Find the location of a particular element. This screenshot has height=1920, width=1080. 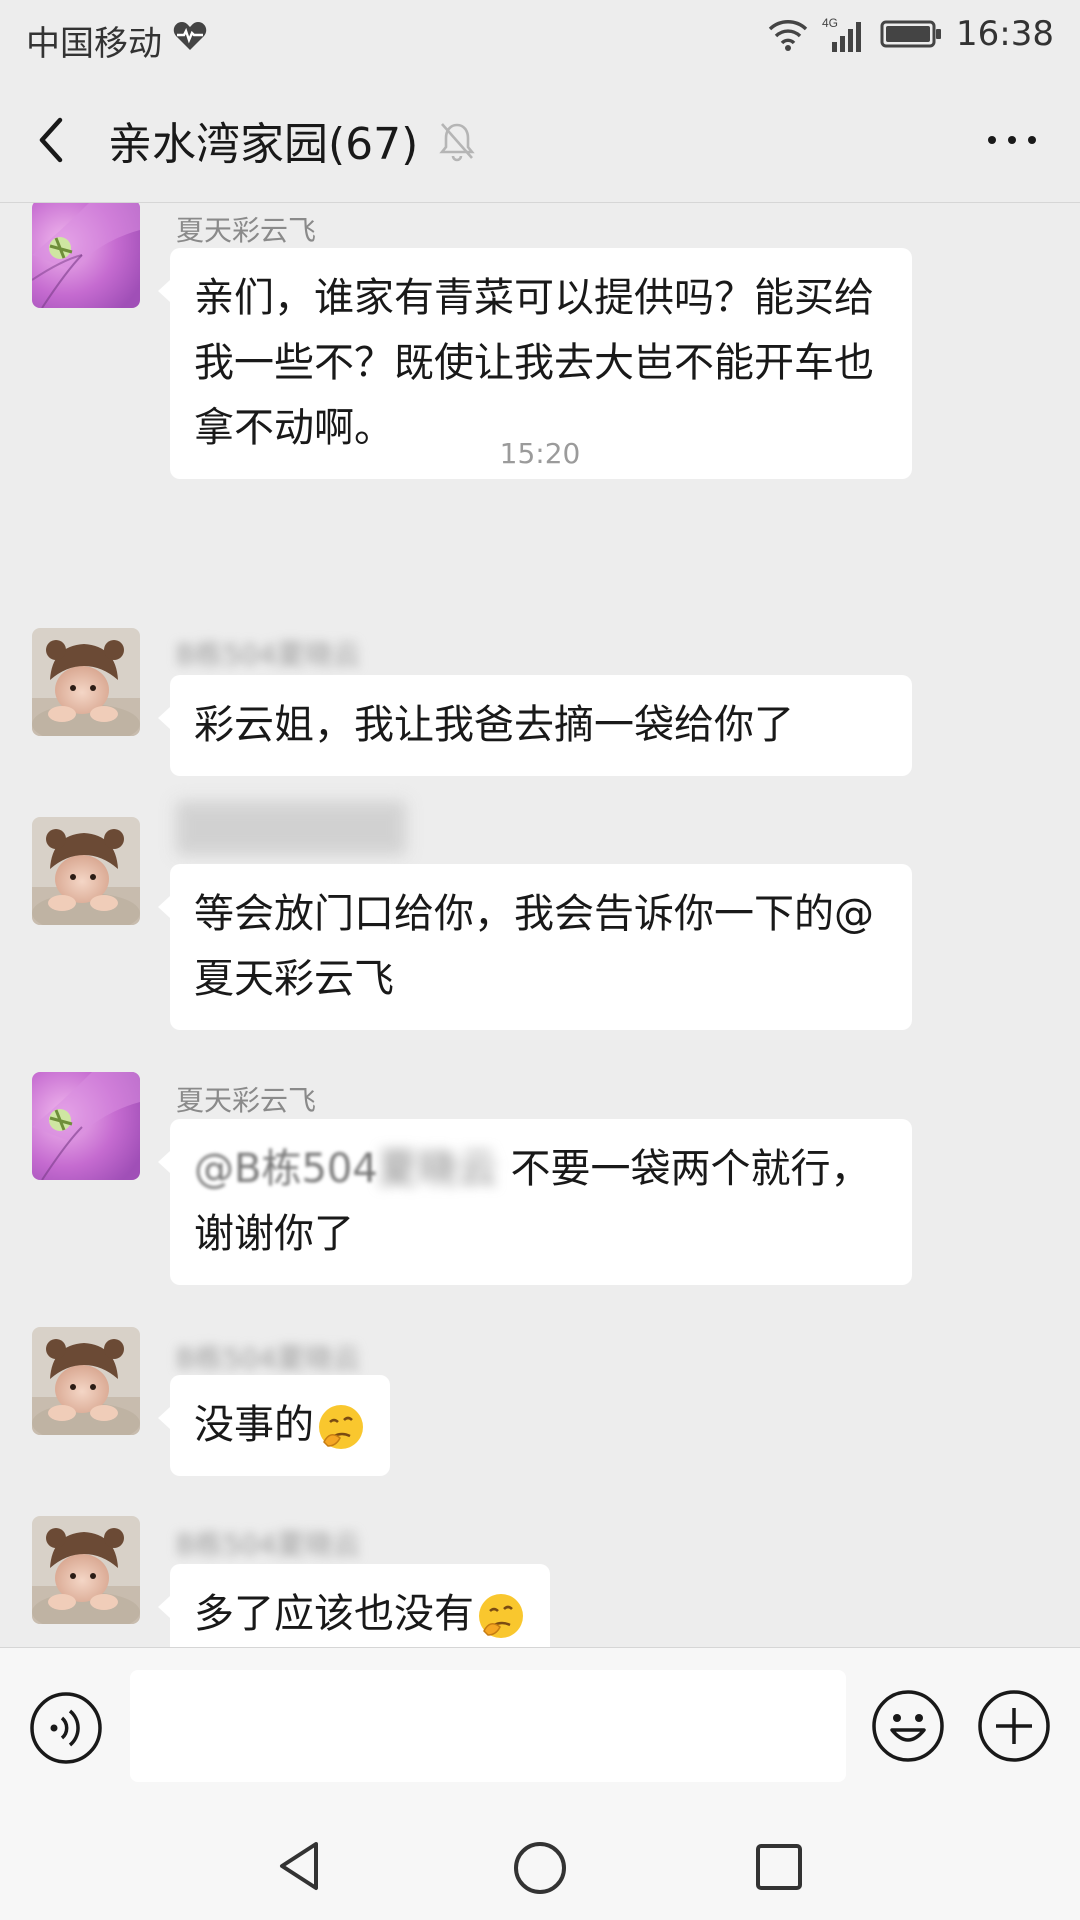

back-button is located at coordinates (54, 140).